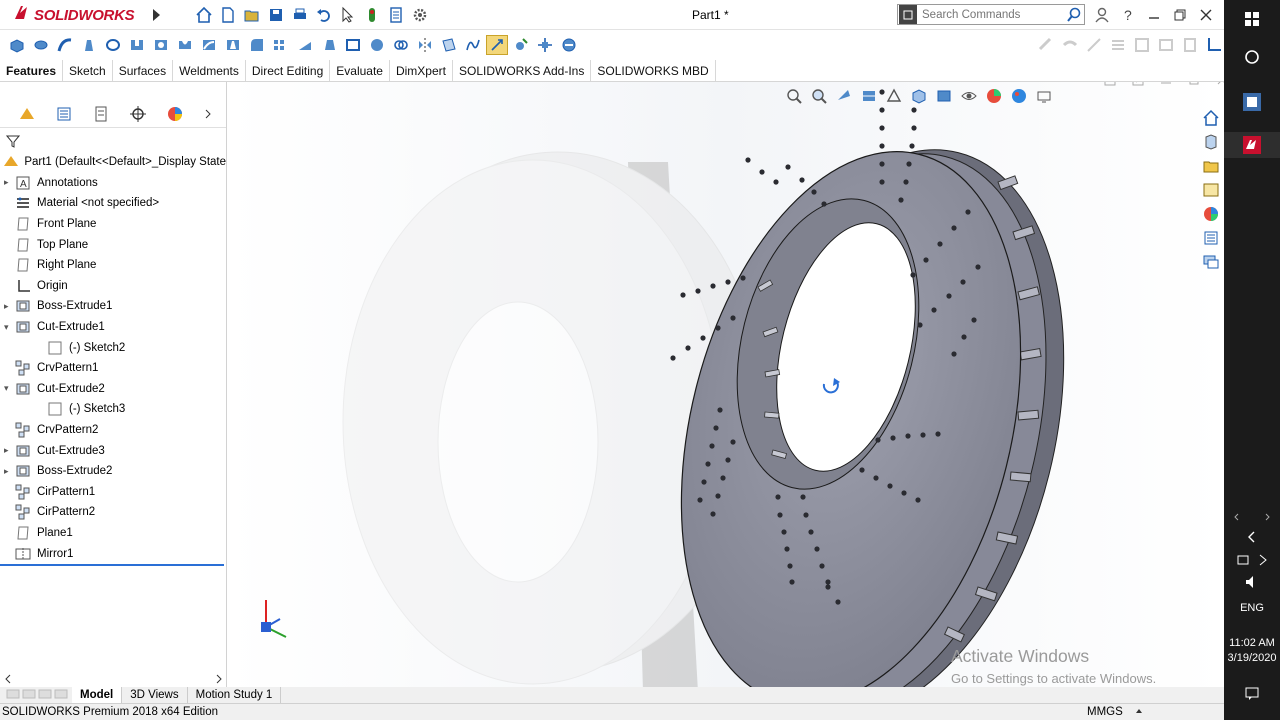 This screenshot has width=1280, height=720. Describe the element at coordinates (113, 162) in the screenshot. I see `tree-root-part: Part1 (Default<<Default>_Display State` at that location.